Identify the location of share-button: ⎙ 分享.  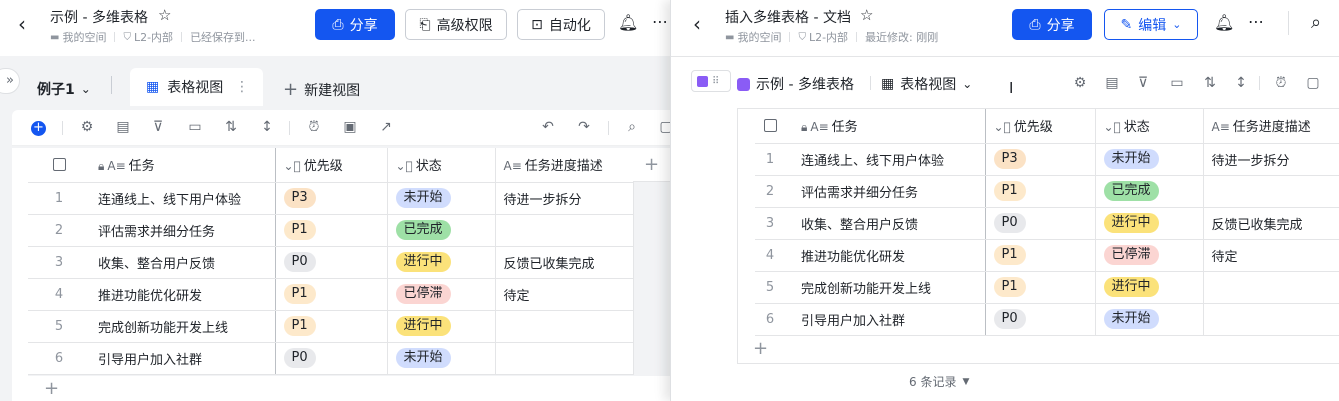
(1052, 24).